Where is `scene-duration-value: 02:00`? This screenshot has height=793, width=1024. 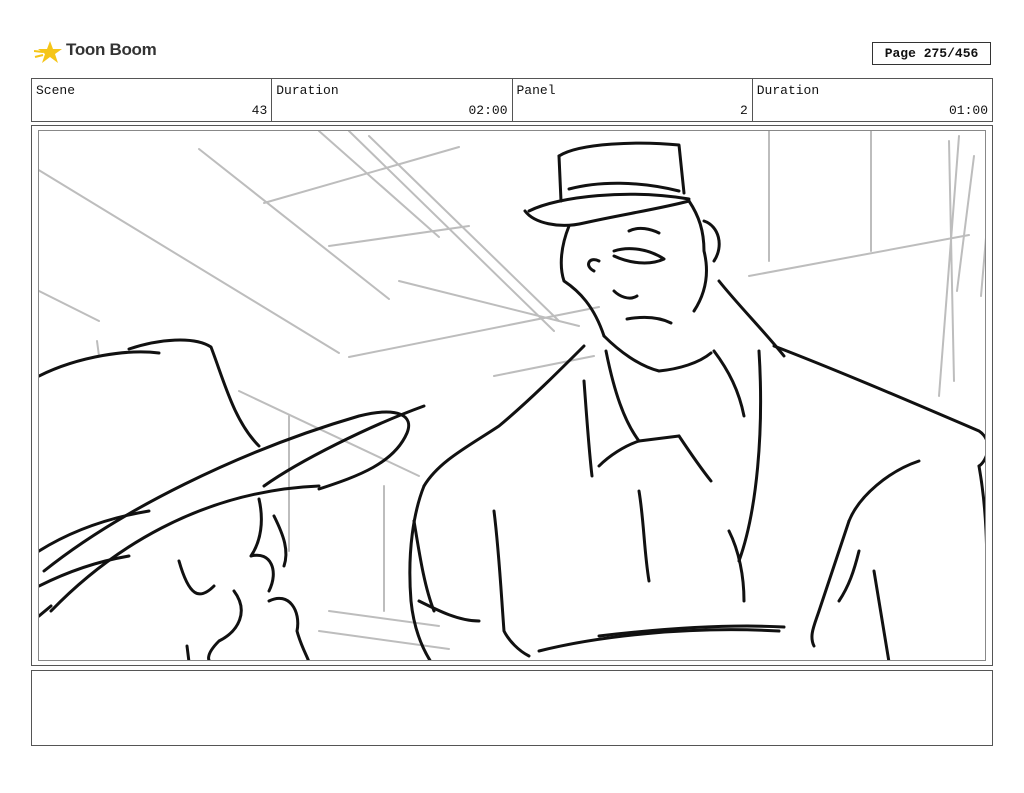
scene-duration-value: 02:00 is located at coordinates (488, 110).